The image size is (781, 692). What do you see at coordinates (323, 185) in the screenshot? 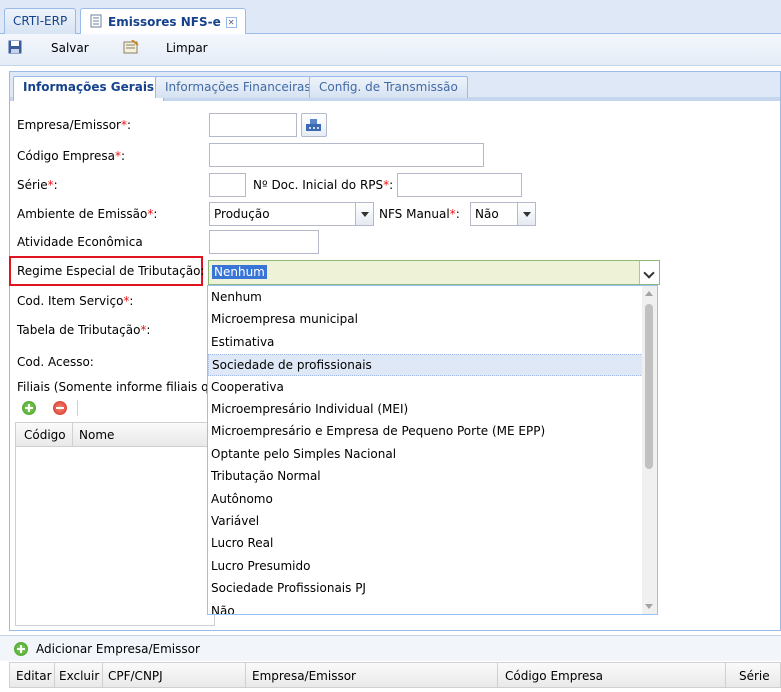
I see `num-doc-label: Nº Doc. Inicial do RPS*:` at bounding box center [323, 185].